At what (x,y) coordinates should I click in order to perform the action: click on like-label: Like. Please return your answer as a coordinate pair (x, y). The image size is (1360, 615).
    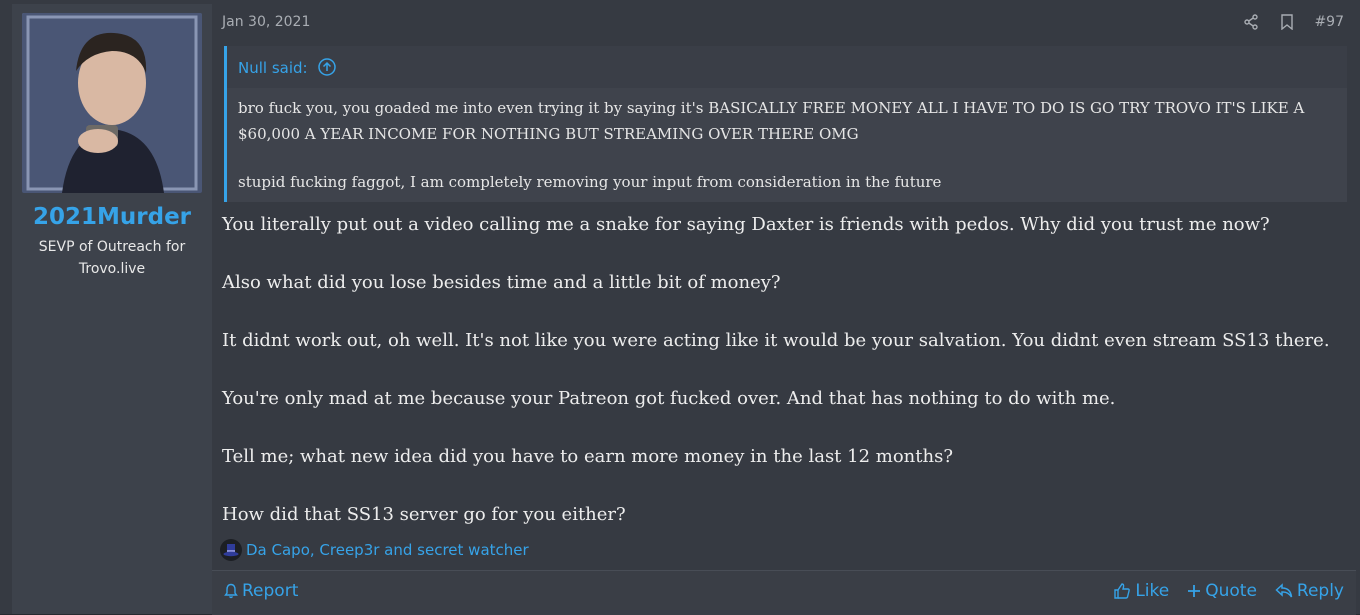
    Looking at the image, I should click on (1152, 591).